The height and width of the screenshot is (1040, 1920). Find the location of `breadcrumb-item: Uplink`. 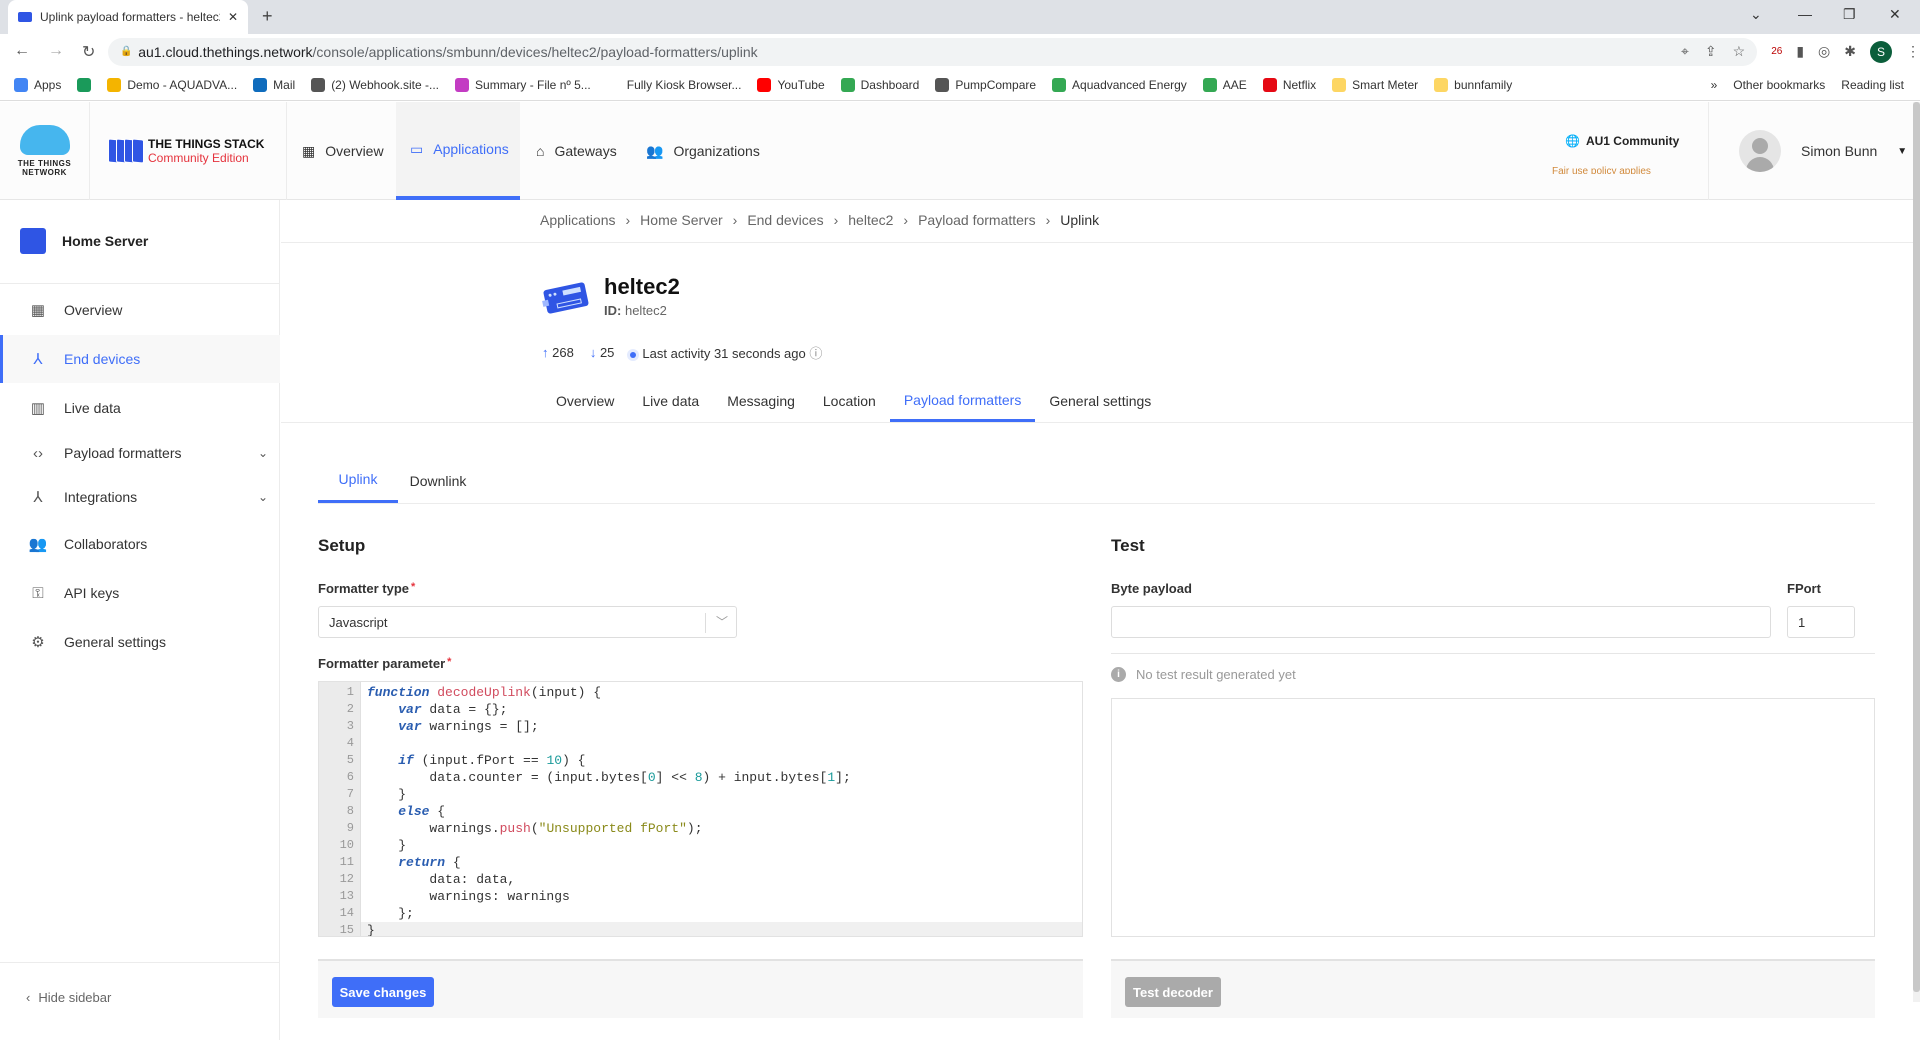

breadcrumb-item: Uplink is located at coordinates (1080, 220).